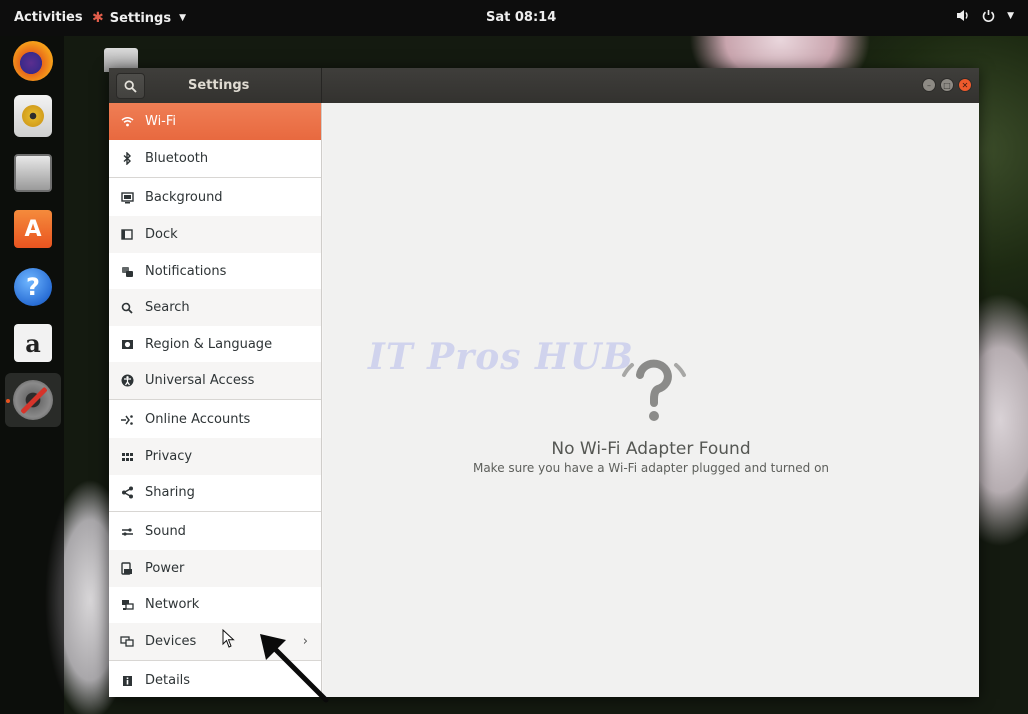 This screenshot has width=1028, height=714. What do you see at coordinates (215, 604) in the screenshot?
I see `sidebar-item-network: Network` at bounding box center [215, 604].